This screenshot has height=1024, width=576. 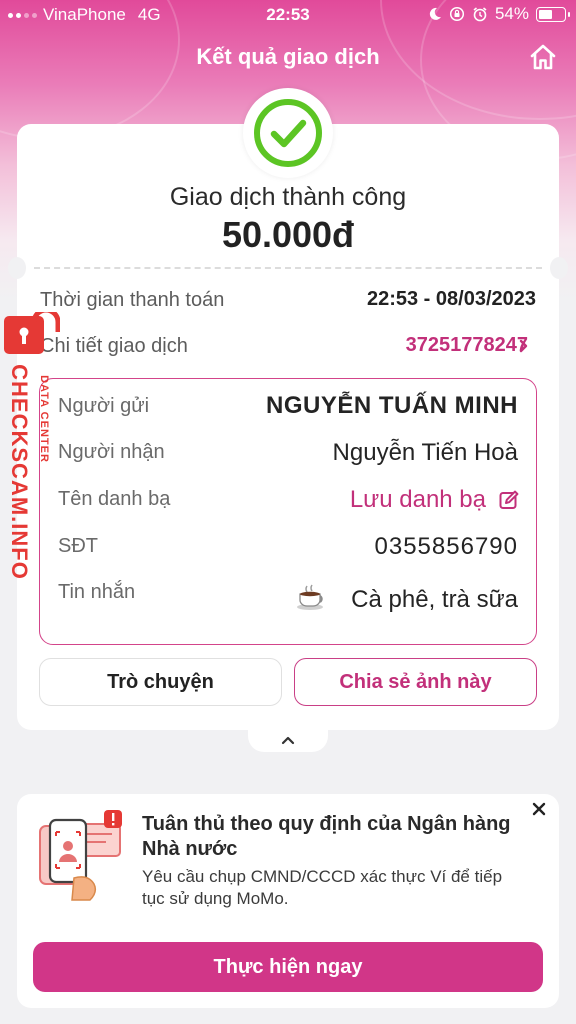 I want to click on transaction-id-link: 37251778247, so click(x=467, y=345).